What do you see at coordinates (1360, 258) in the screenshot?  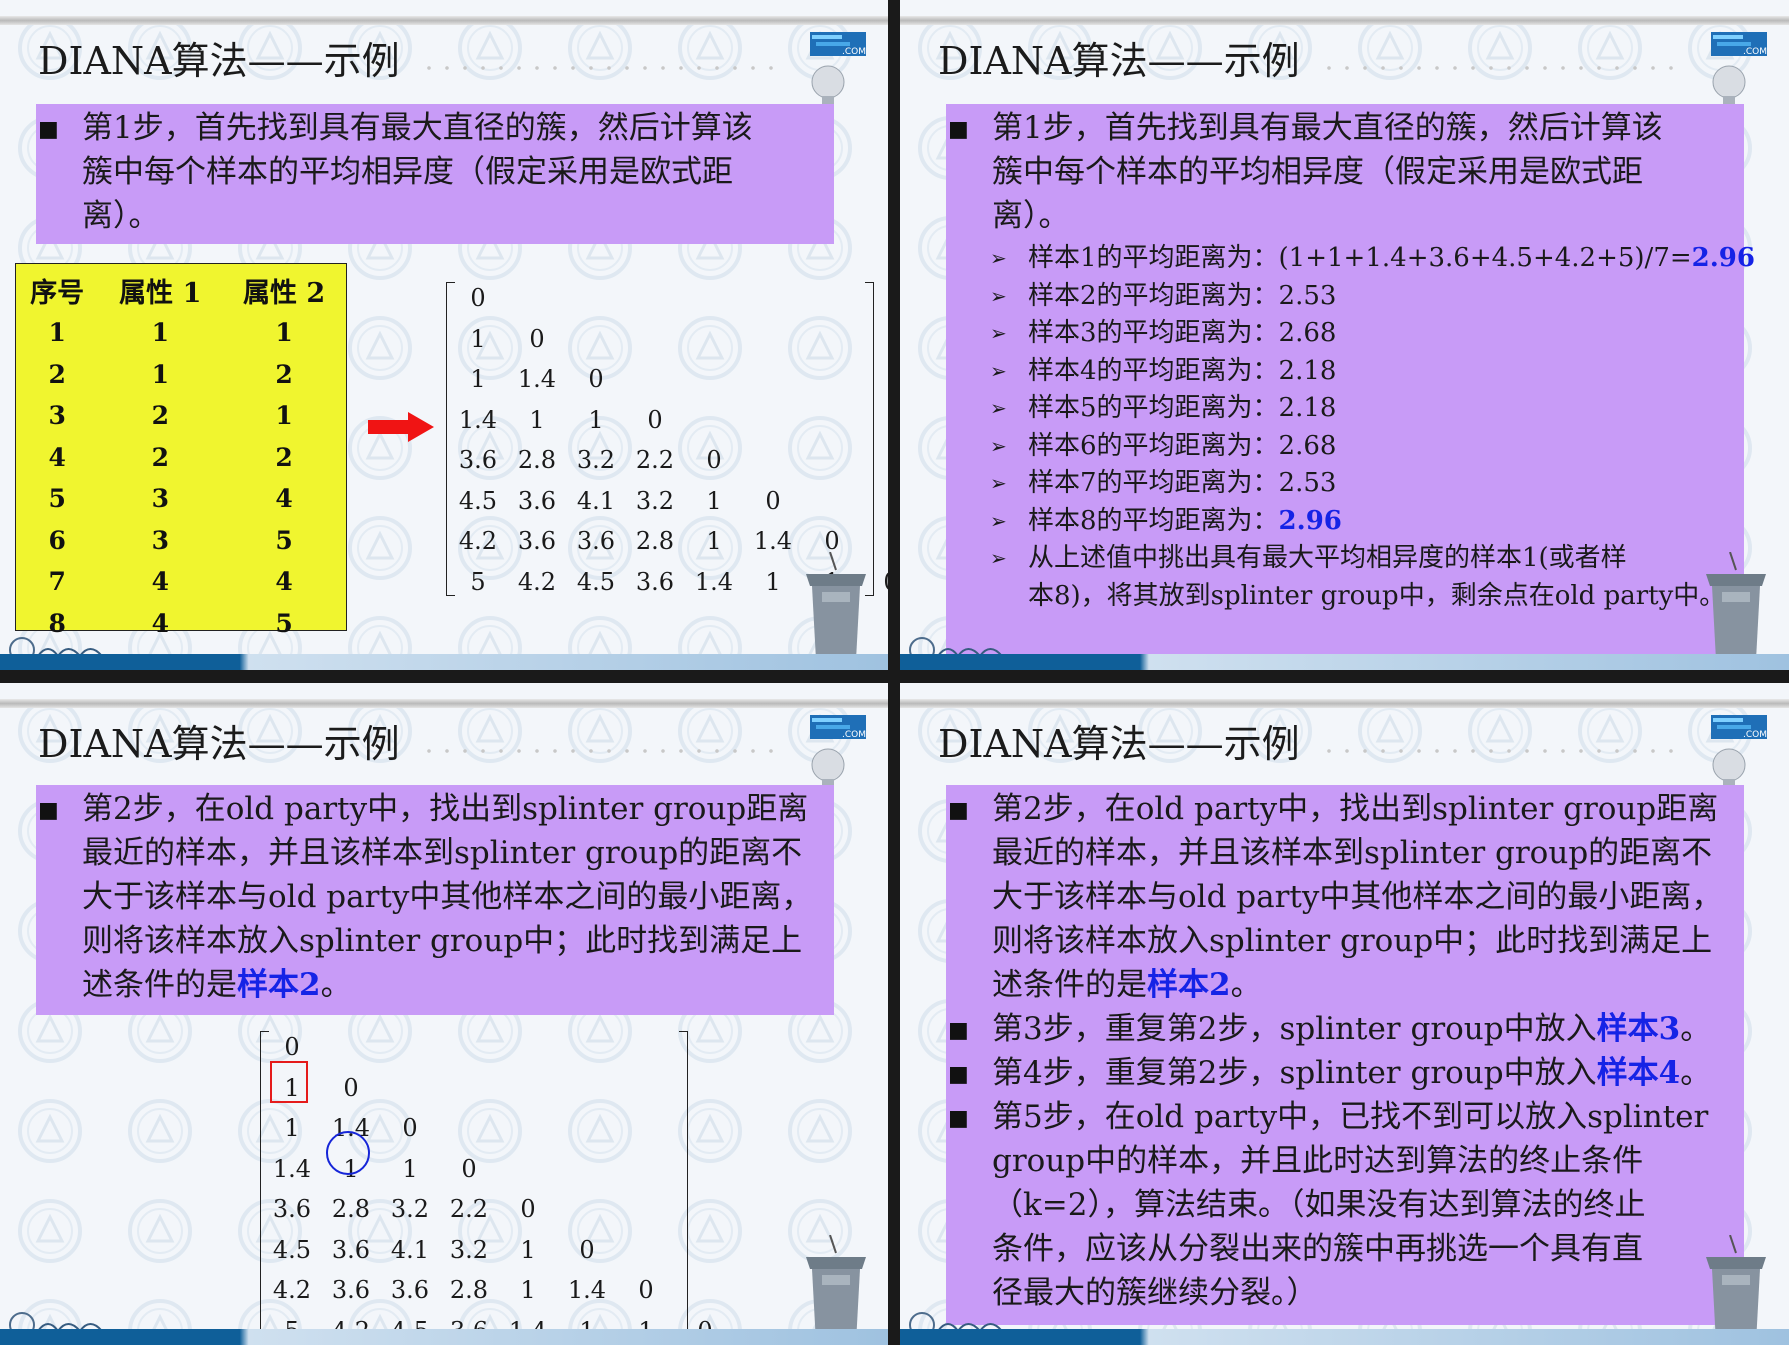 I see `avg-label: 样本1的平均距离为：(1+1+1.4+3.6+4.5+4.2+5)/7=` at bounding box center [1360, 258].